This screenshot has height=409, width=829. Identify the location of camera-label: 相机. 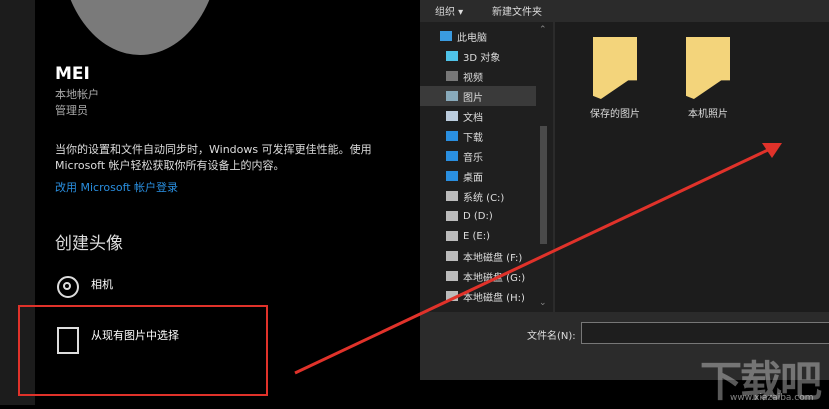
(102, 284).